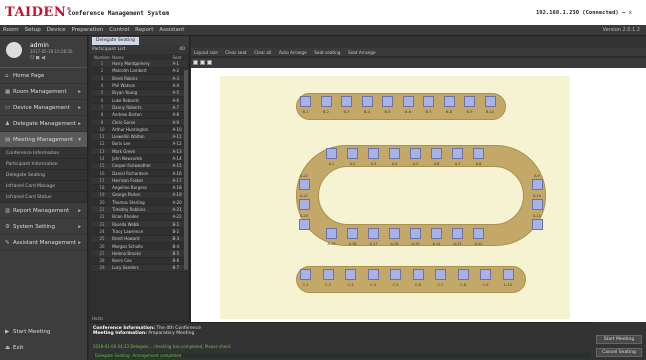  I want to click on table-row: 12 Boris Lee A-12, so click(139, 144).